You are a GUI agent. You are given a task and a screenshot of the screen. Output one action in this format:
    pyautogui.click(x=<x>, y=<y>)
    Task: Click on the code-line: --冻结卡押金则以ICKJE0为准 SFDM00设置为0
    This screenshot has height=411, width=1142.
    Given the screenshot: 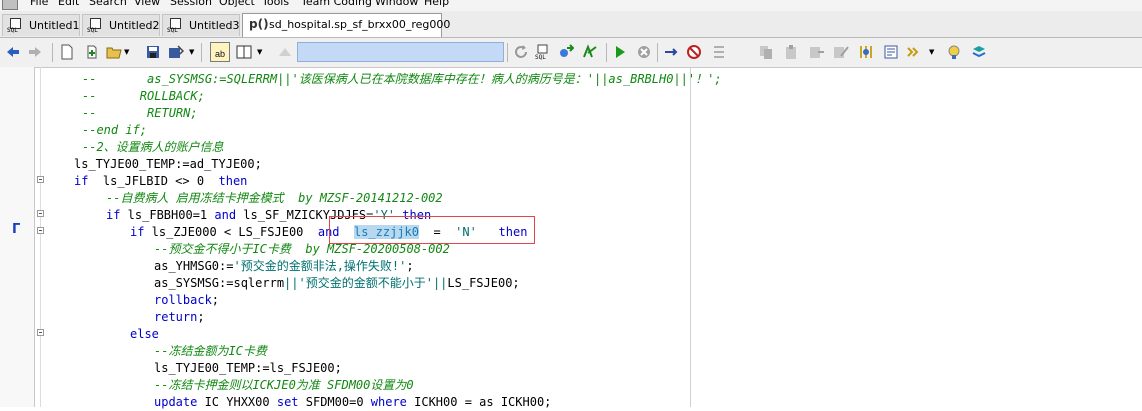 What is the action you would take?
    pyautogui.click(x=284, y=385)
    